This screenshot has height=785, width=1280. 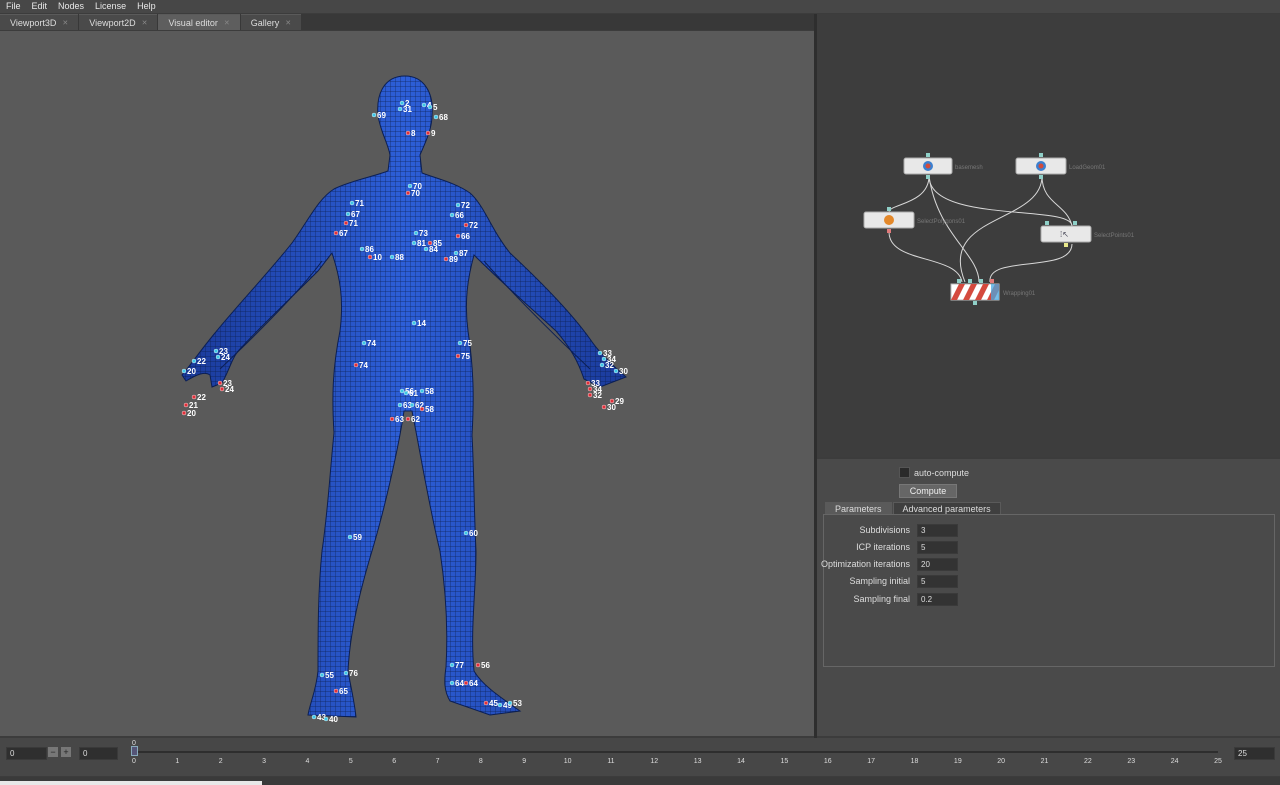 What do you see at coordinates (1114, 236) in the screenshot?
I see `node-label: SelectPoints01` at bounding box center [1114, 236].